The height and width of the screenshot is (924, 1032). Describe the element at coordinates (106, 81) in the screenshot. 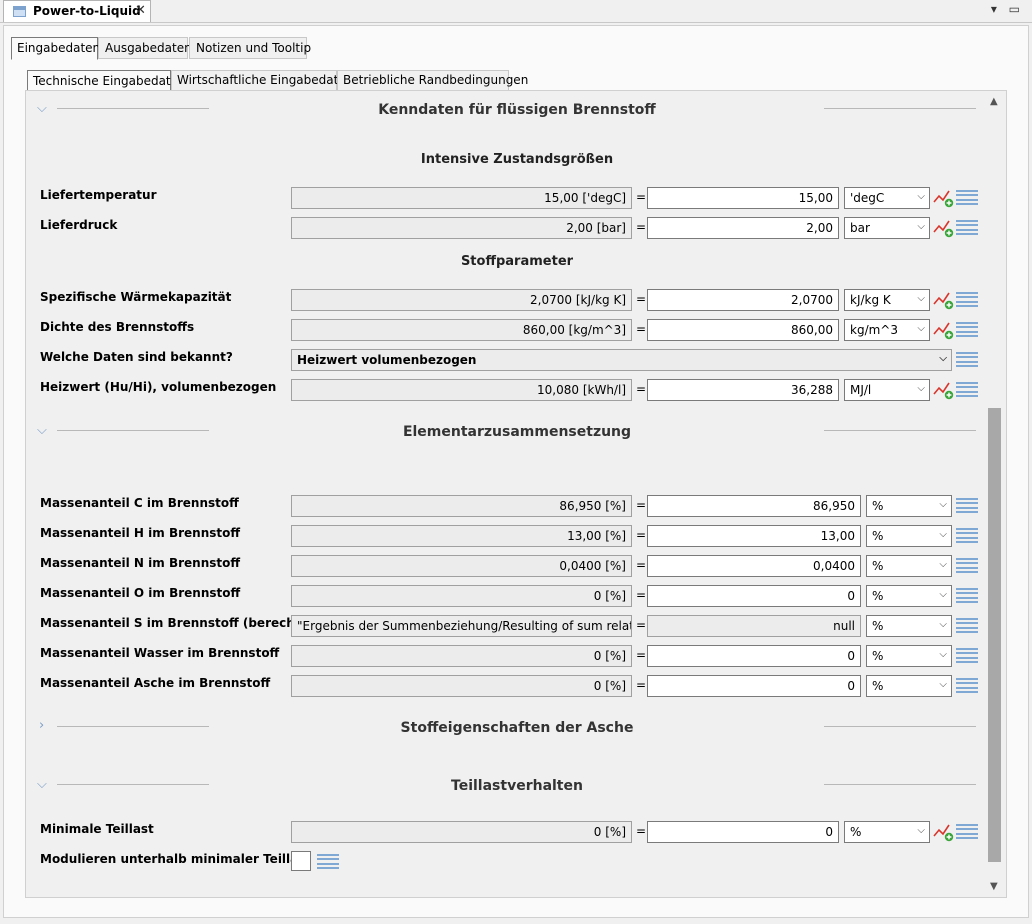

I see `tab-technische-eingabedaten: Technische Eingabedaten` at that location.